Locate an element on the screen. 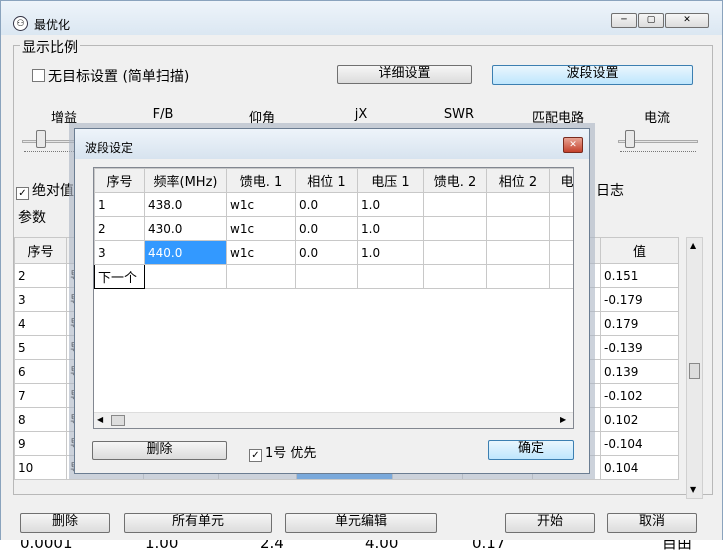 The width and height of the screenshot is (723, 550). table-row: 2 430.0 w1c 0.0 1.0 is located at coordinates (333, 228).